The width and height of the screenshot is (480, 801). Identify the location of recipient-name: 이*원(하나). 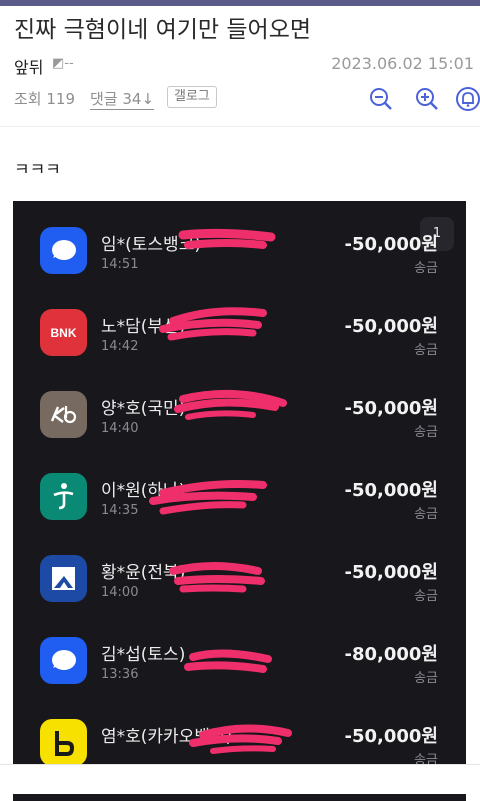
(143, 491).